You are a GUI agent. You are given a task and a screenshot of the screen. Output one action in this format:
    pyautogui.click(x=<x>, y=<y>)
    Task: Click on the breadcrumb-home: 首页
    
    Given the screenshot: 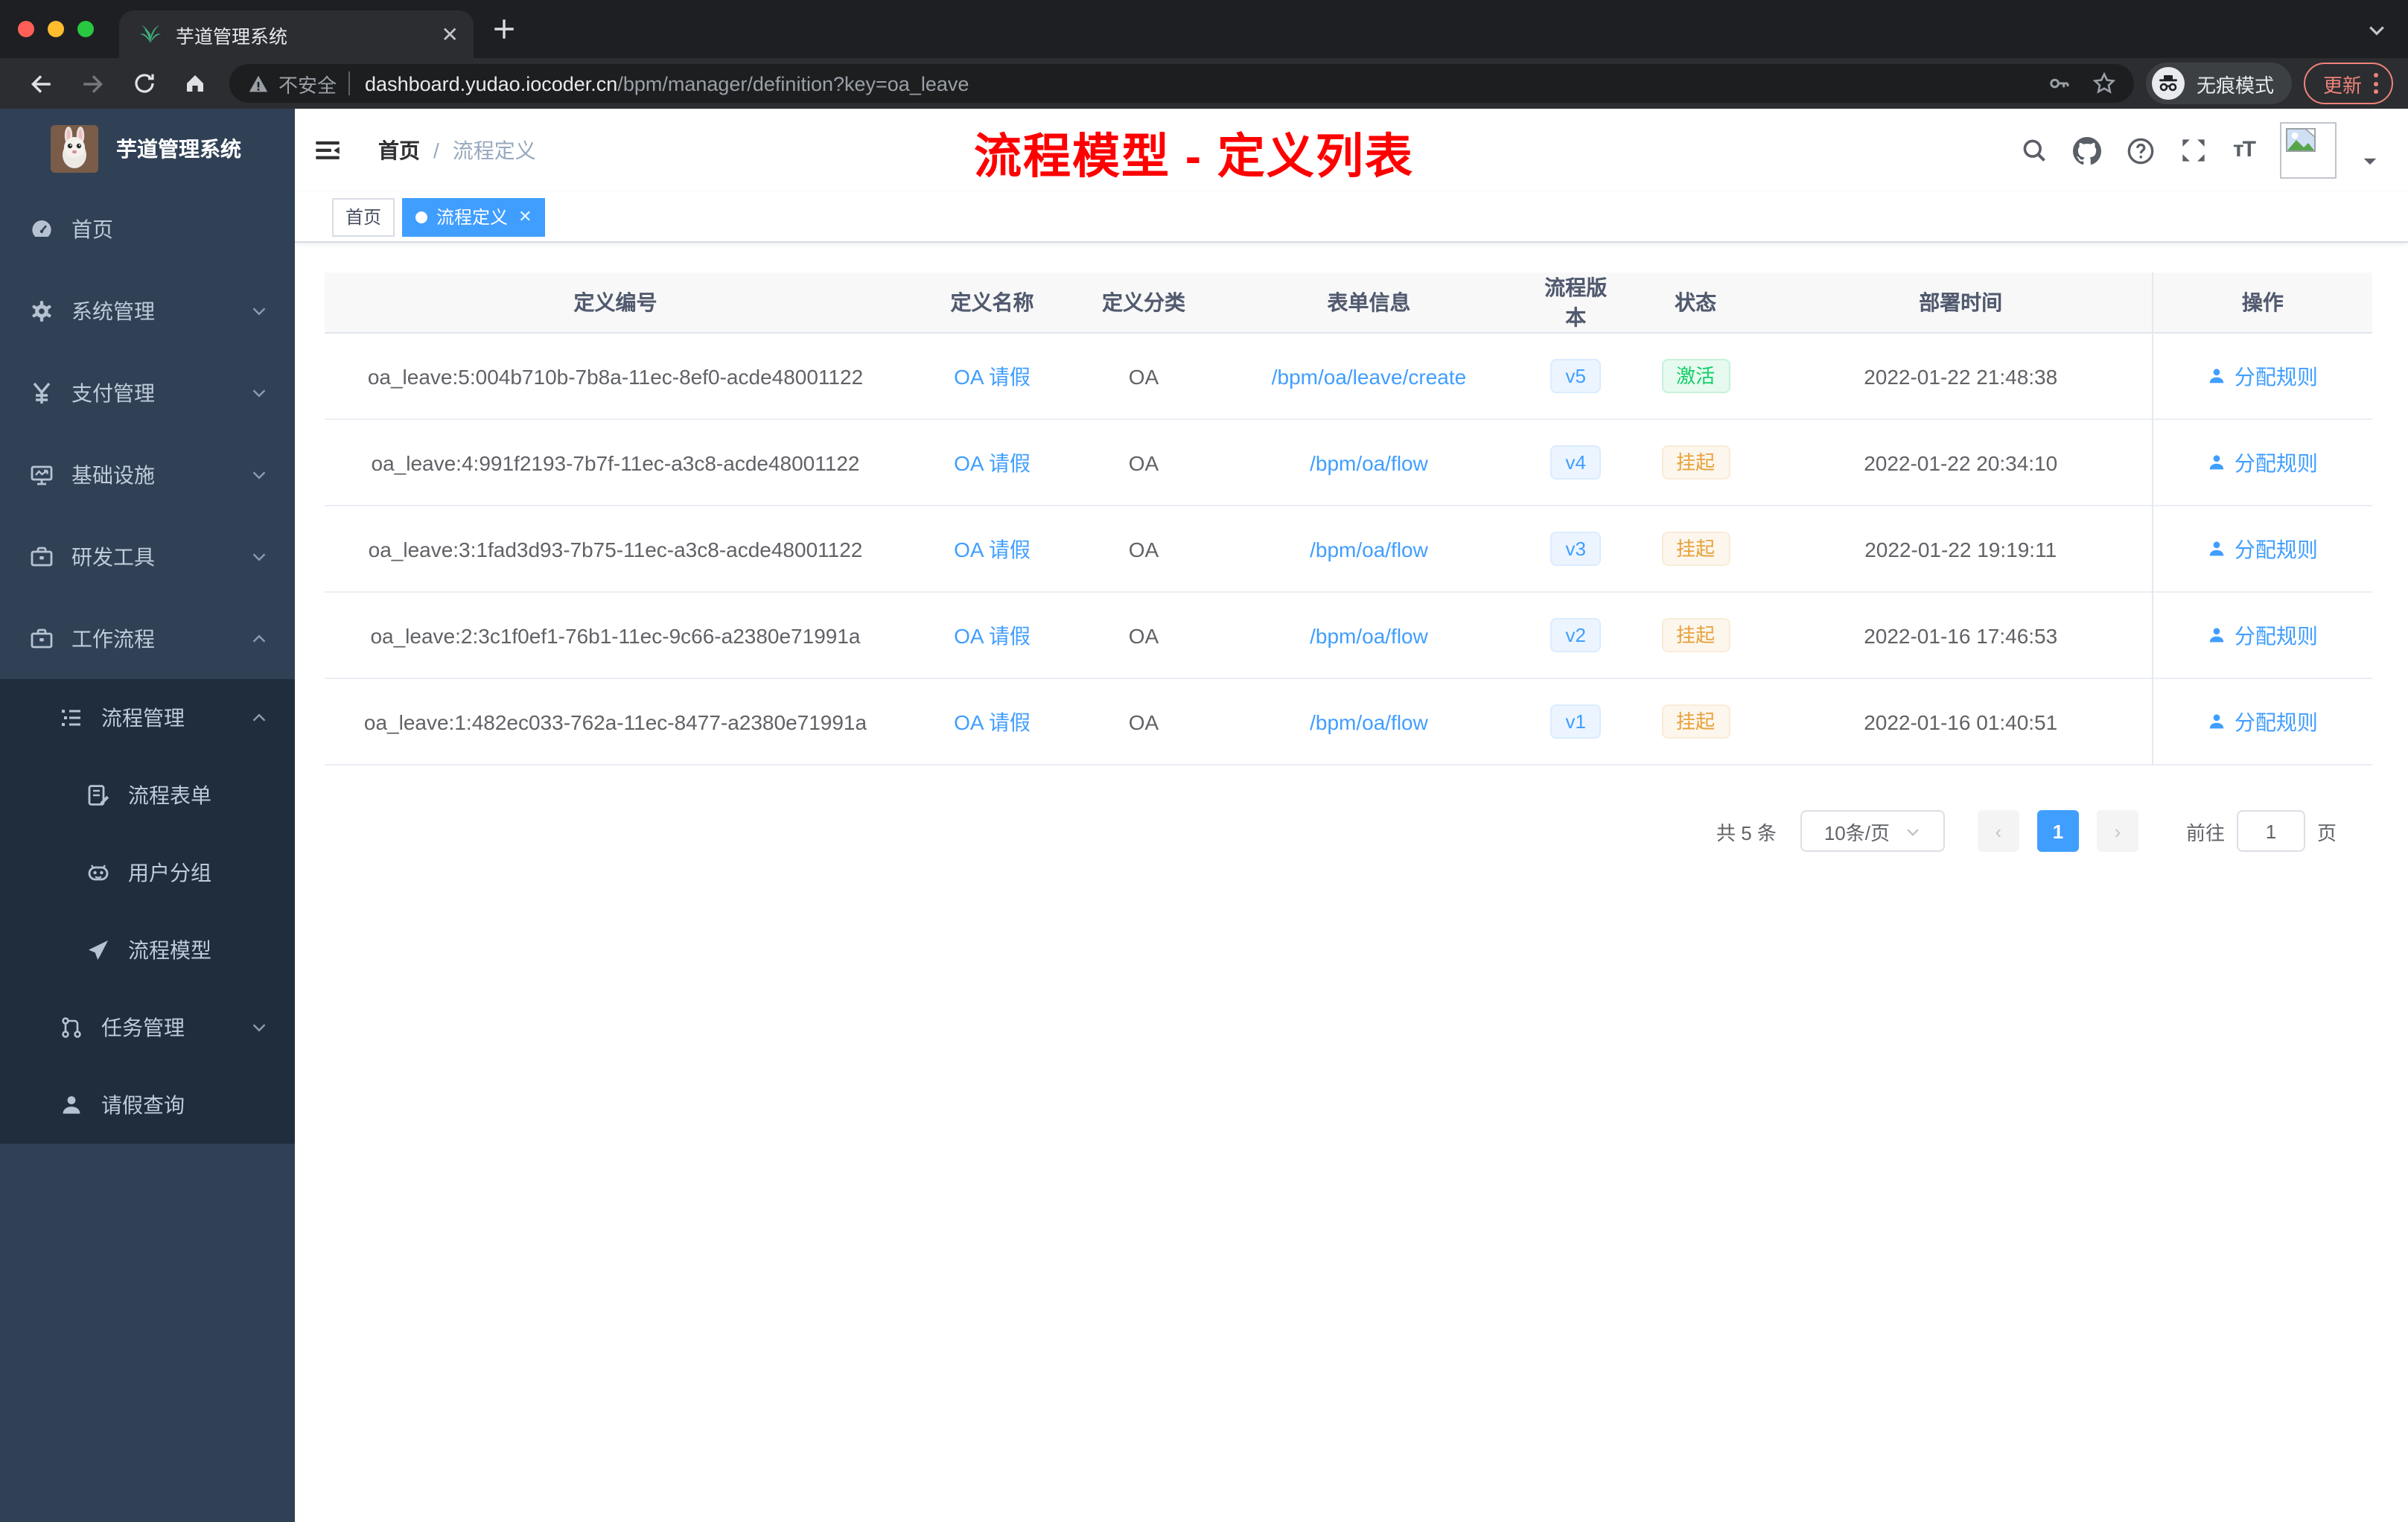 What is the action you would take?
    pyautogui.click(x=399, y=150)
    